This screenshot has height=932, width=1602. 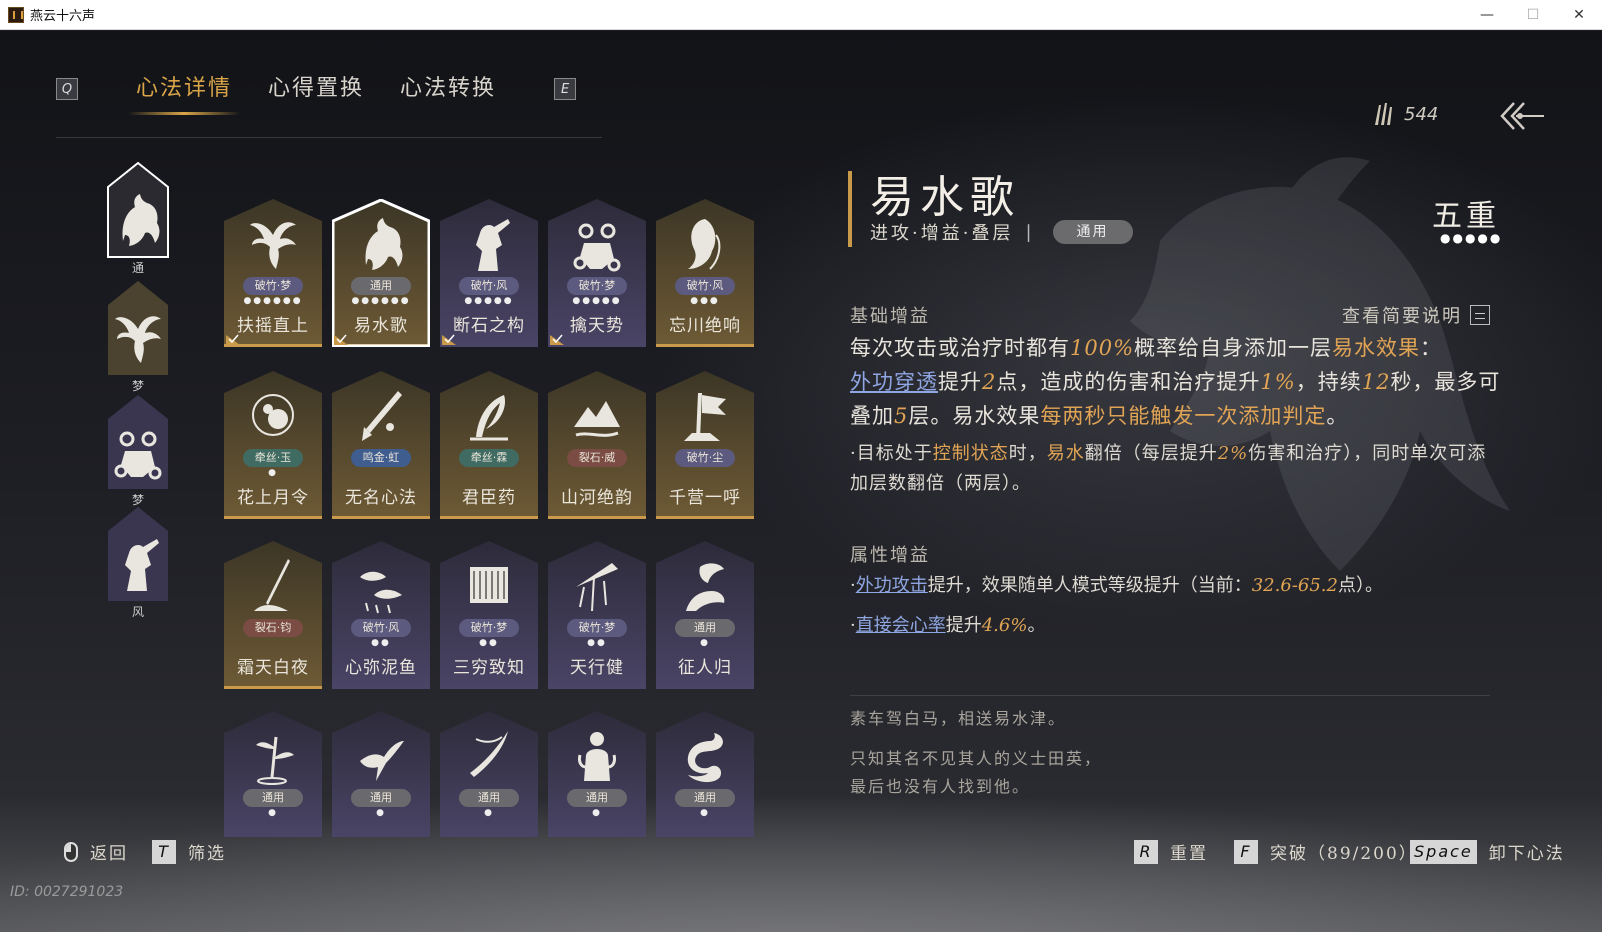 What do you see at coordinates (942, 233) in the screenshot?
I see `method-types: 进攻·增益·叠层` at bounding box center [942, 233].